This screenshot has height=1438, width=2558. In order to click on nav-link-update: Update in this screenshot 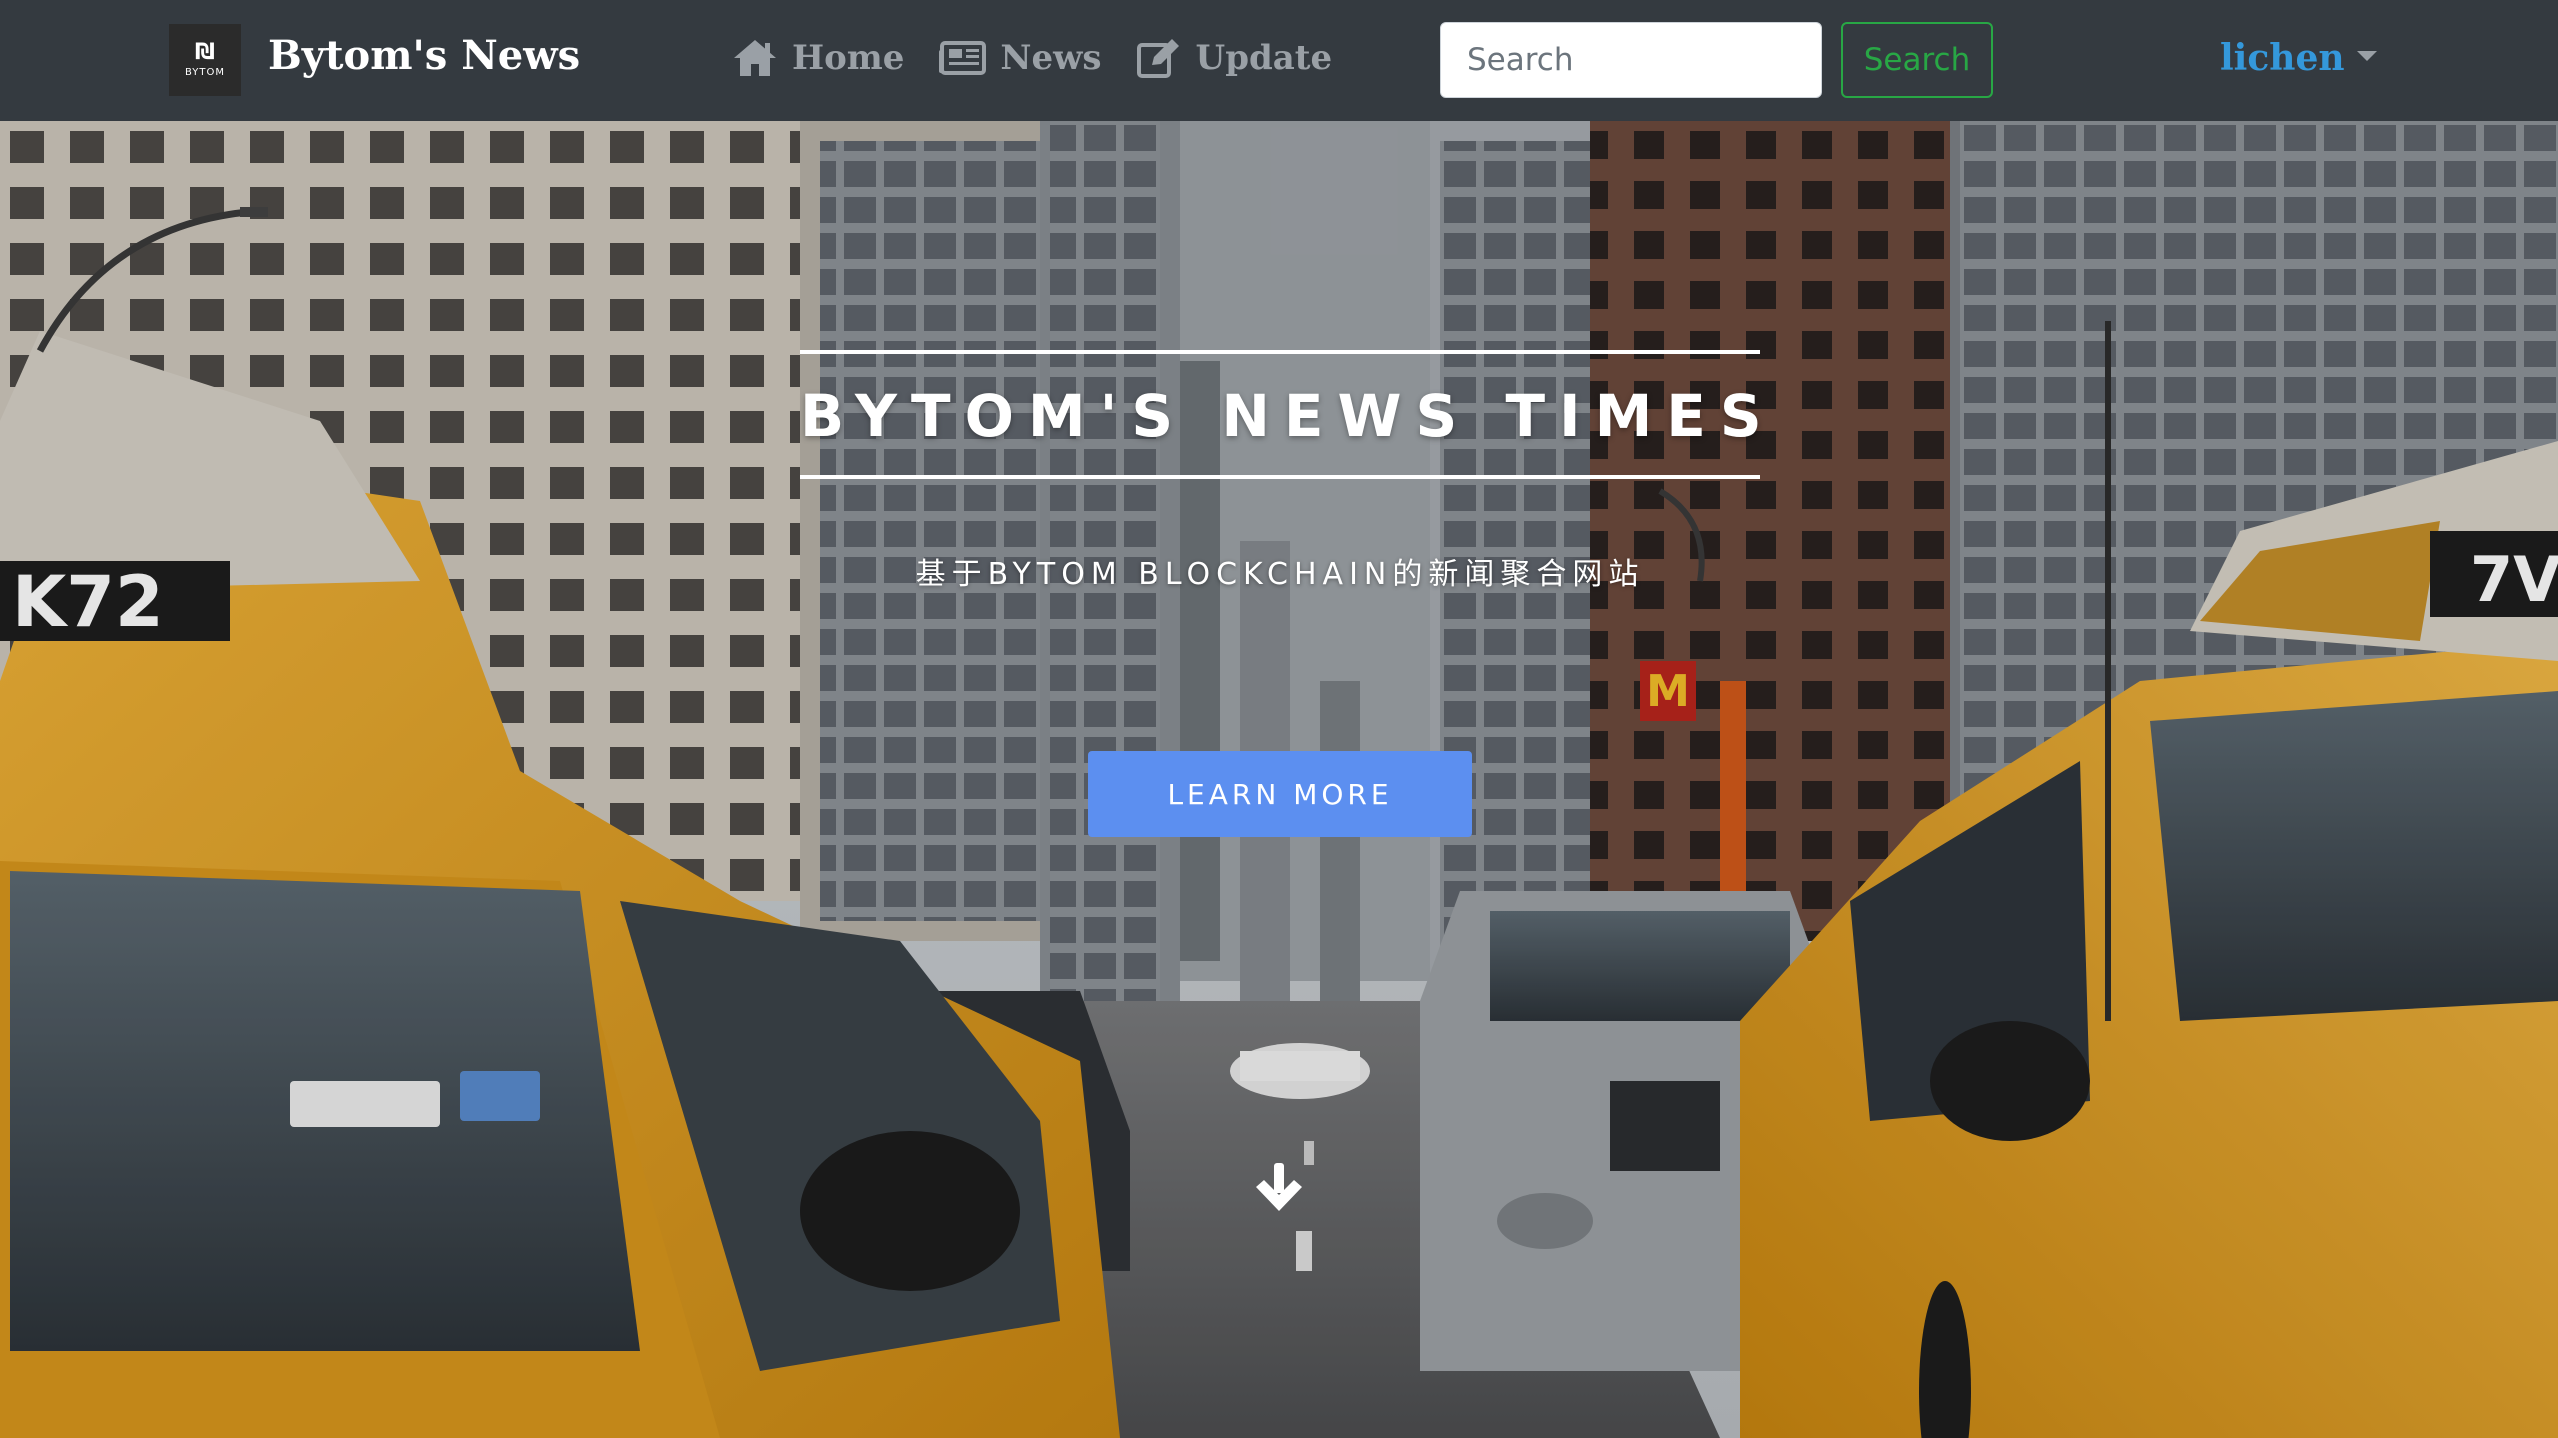, I will do `click(1234, 58)`.